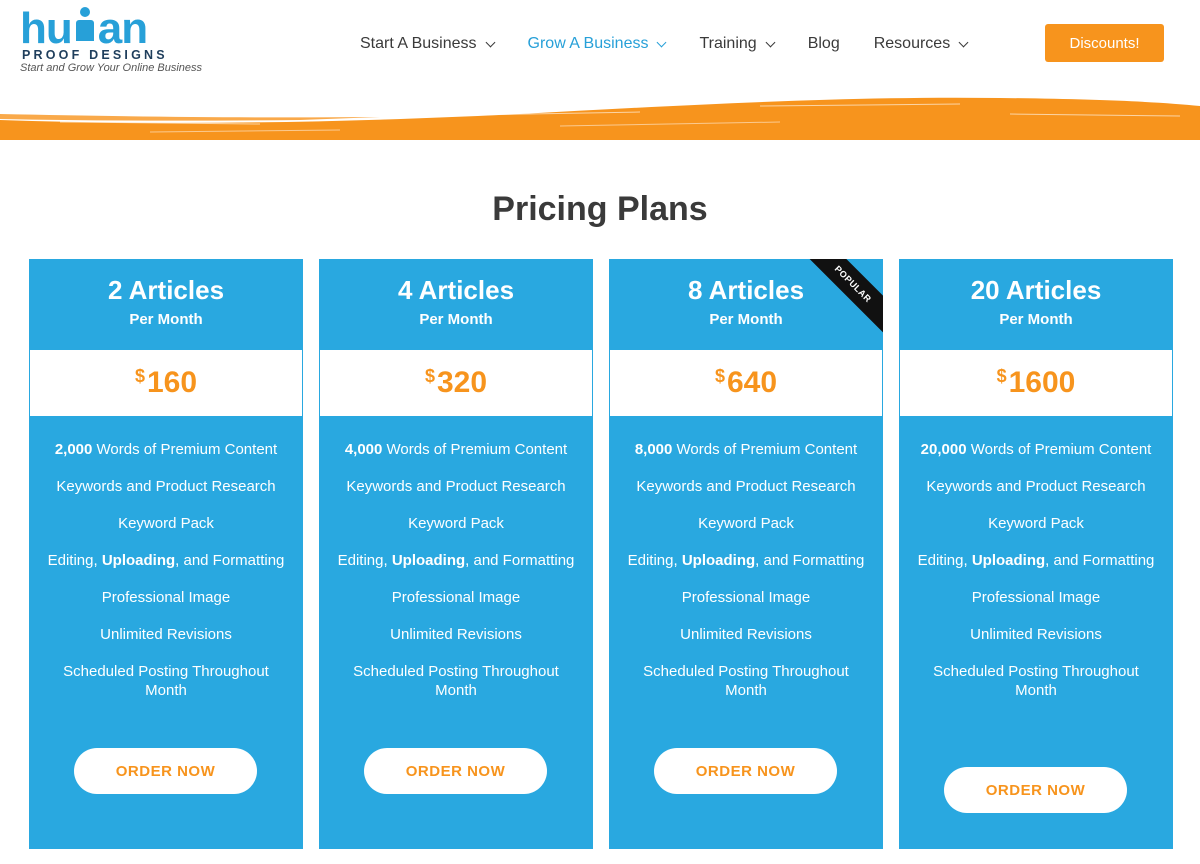 The image size is (1200, 864). I want to click on nav-label: Start A Business, so click(418, 43).